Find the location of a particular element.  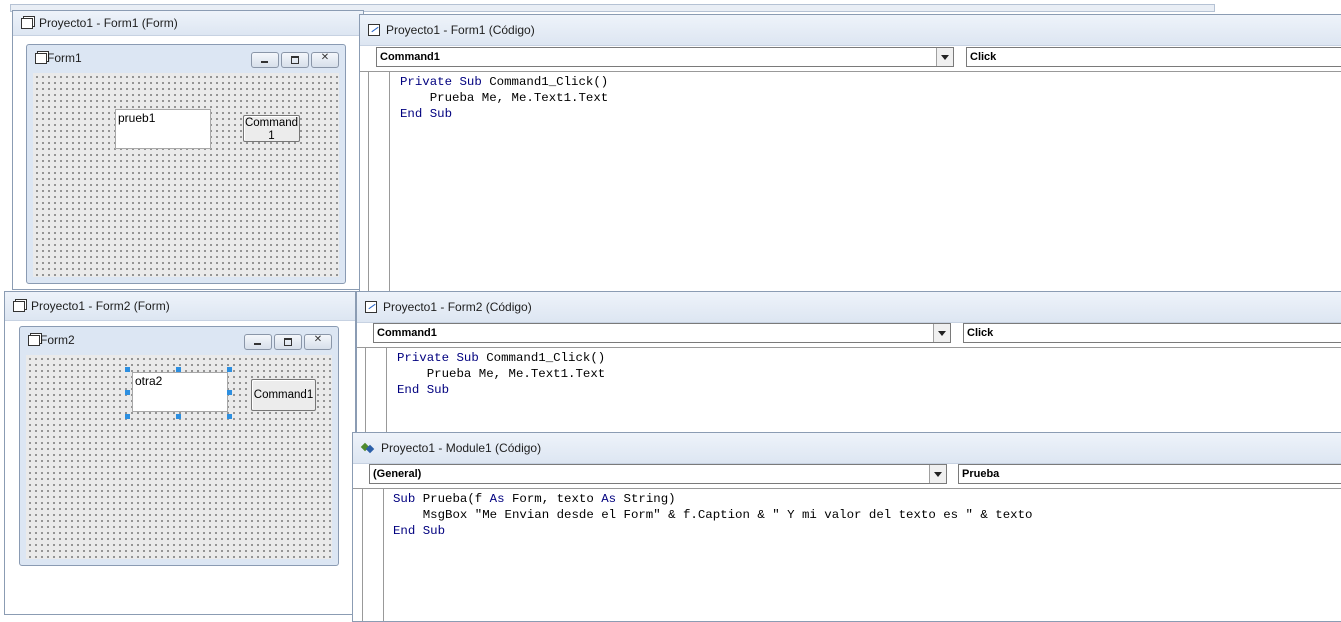

window-title: Proyecto1 - Module1 (Código) is located at coordinates (461, 448).